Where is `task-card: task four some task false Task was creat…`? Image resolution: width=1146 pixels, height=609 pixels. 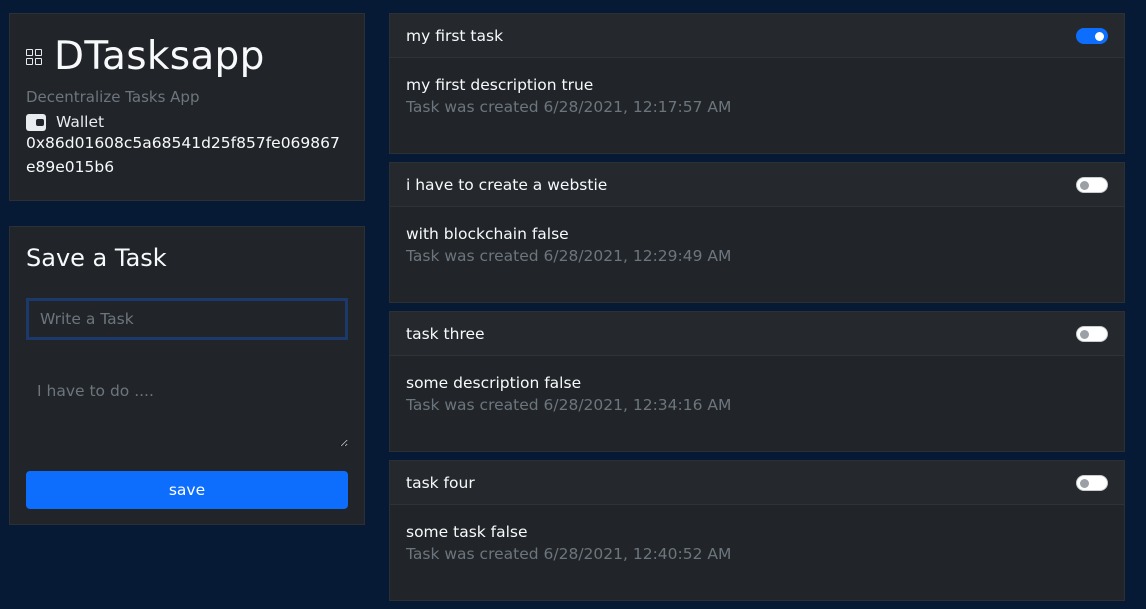 task-card: task four some task false Task was creat… is located at coordinates (757, 530).